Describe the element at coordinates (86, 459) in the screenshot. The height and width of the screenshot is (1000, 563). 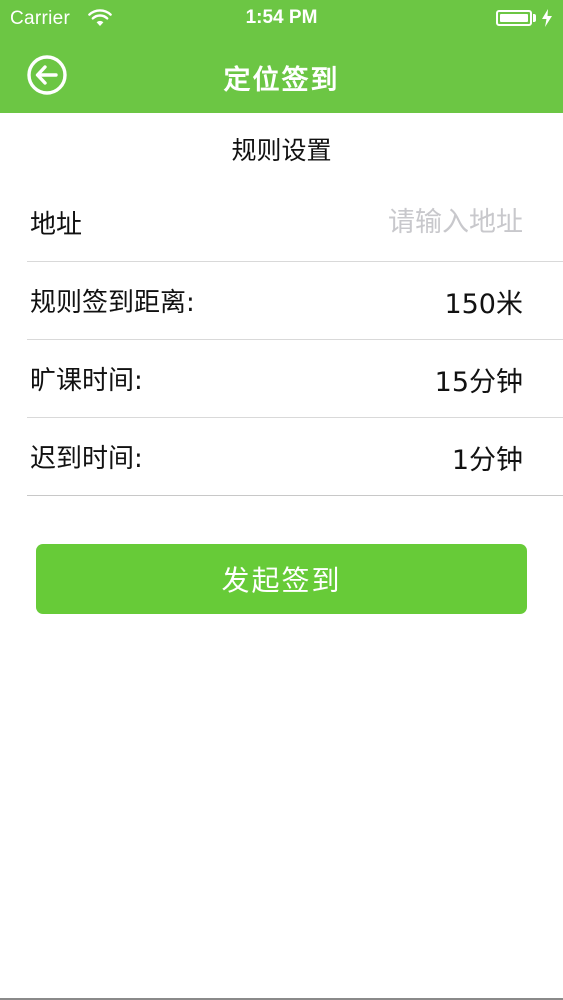
I see `late-time-label: 迟到时间:` at that location.